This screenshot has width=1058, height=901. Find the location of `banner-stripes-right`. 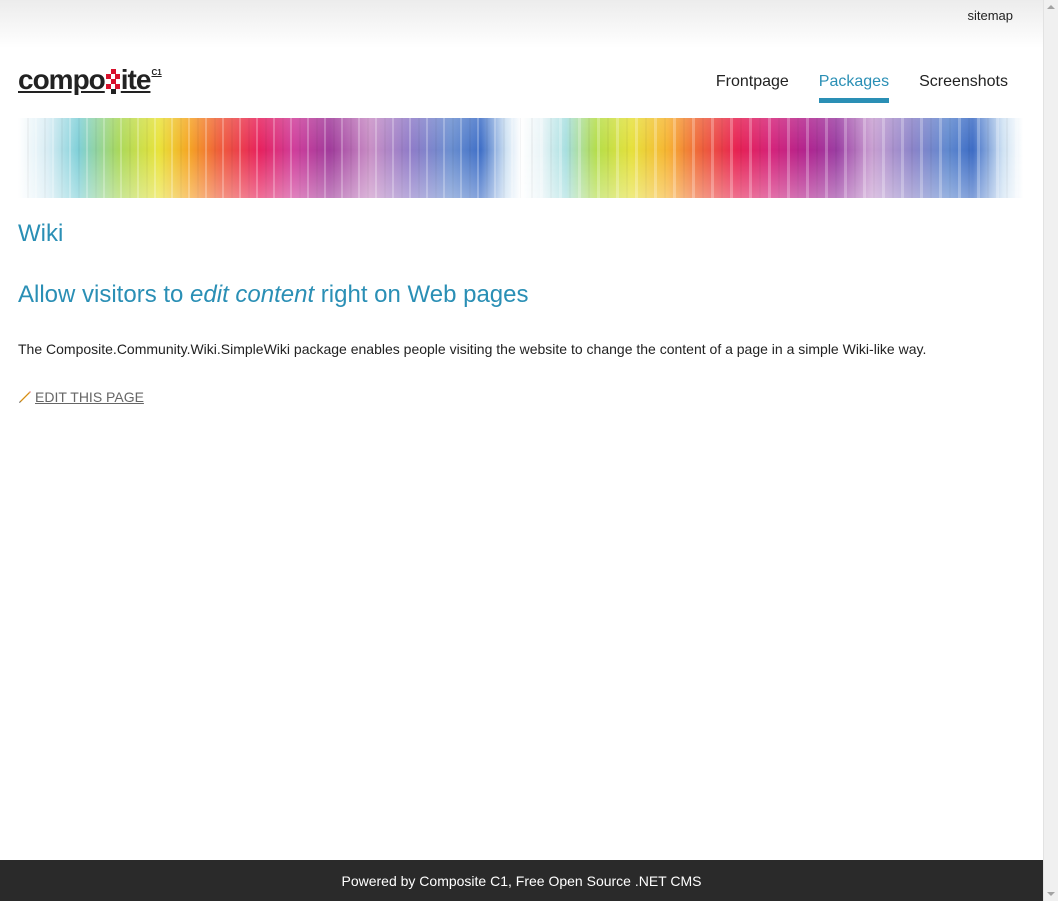

banner-stripes-right is located at coordinates (771, 158).